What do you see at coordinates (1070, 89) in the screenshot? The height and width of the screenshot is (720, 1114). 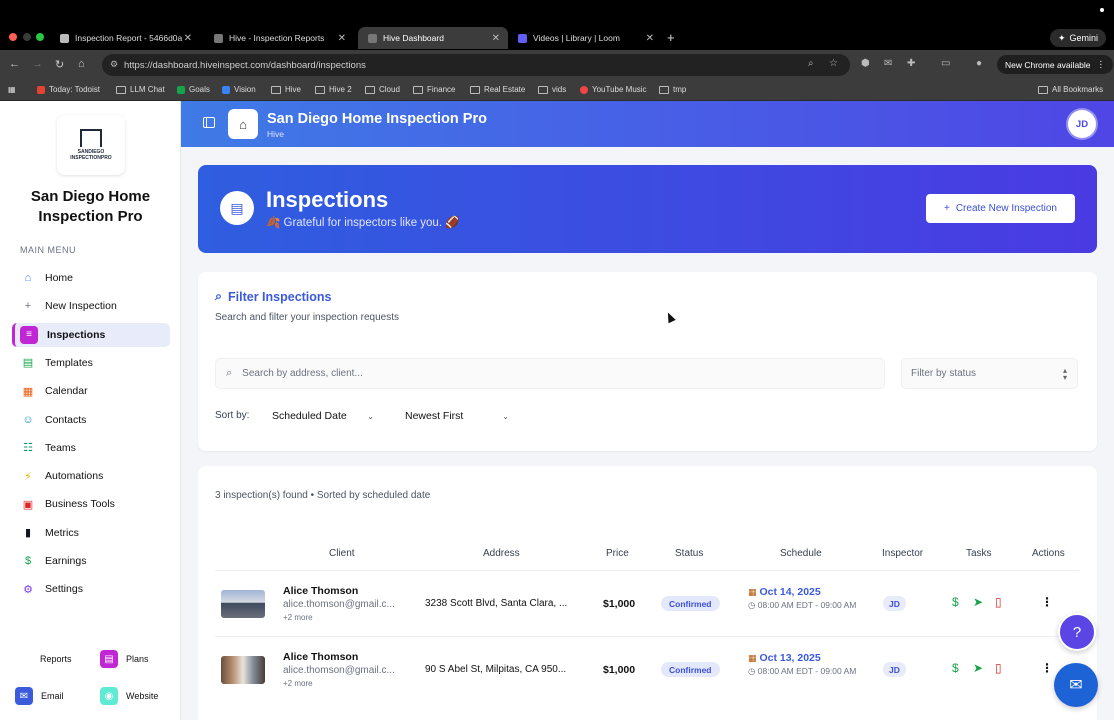 I see `all-bookmarks-item: All Bookmarks` at bounding box center [1070, 89].